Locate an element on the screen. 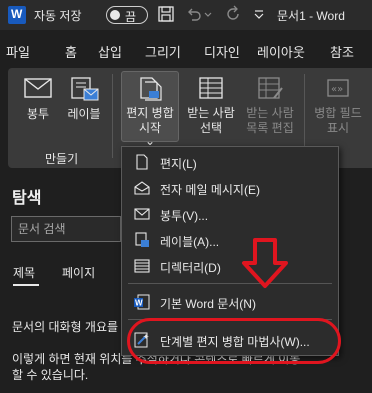  tab-pages: 페이지 is located at coordinates (78, 272).